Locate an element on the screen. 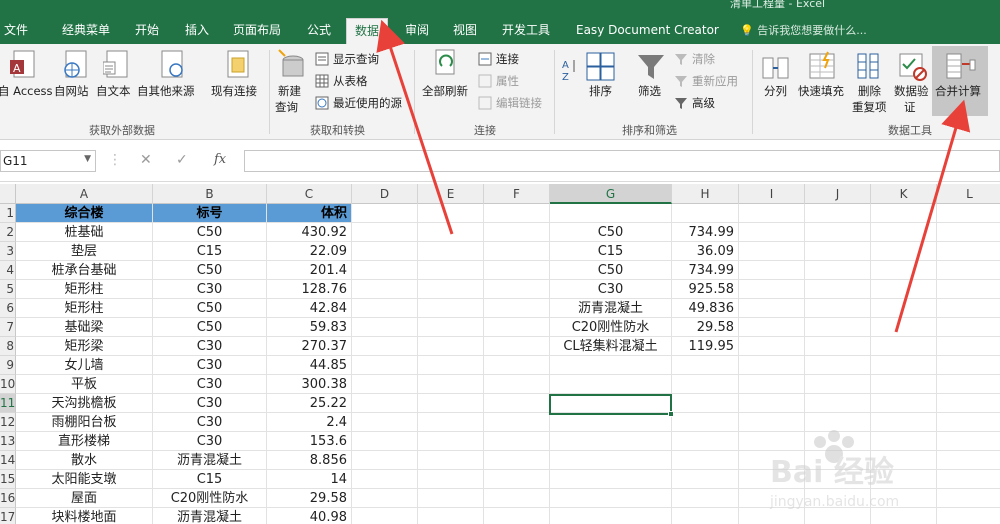 The width and height of the screenshot is (1000, 524). tab-home: 开始 is located at coordinates (147, 31).